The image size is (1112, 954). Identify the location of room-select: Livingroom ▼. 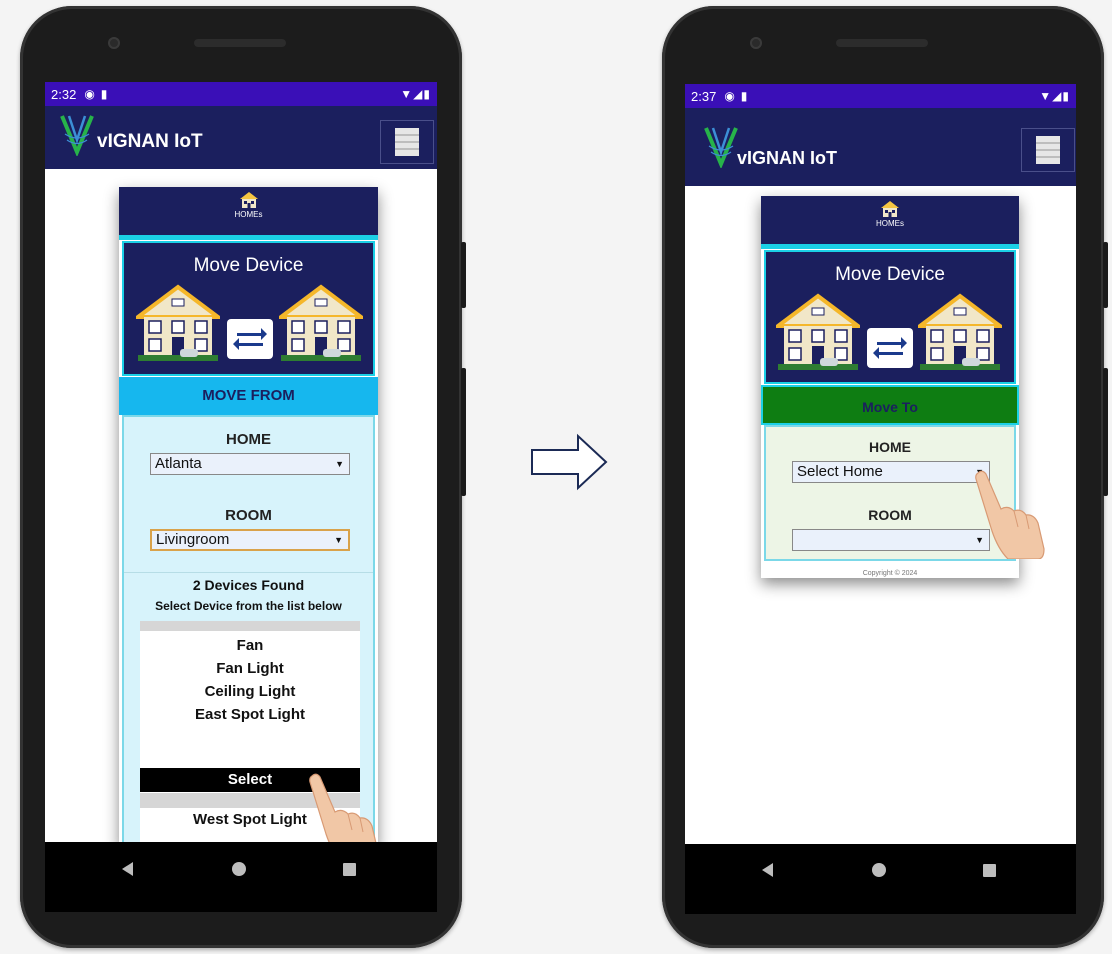
(250, 540).